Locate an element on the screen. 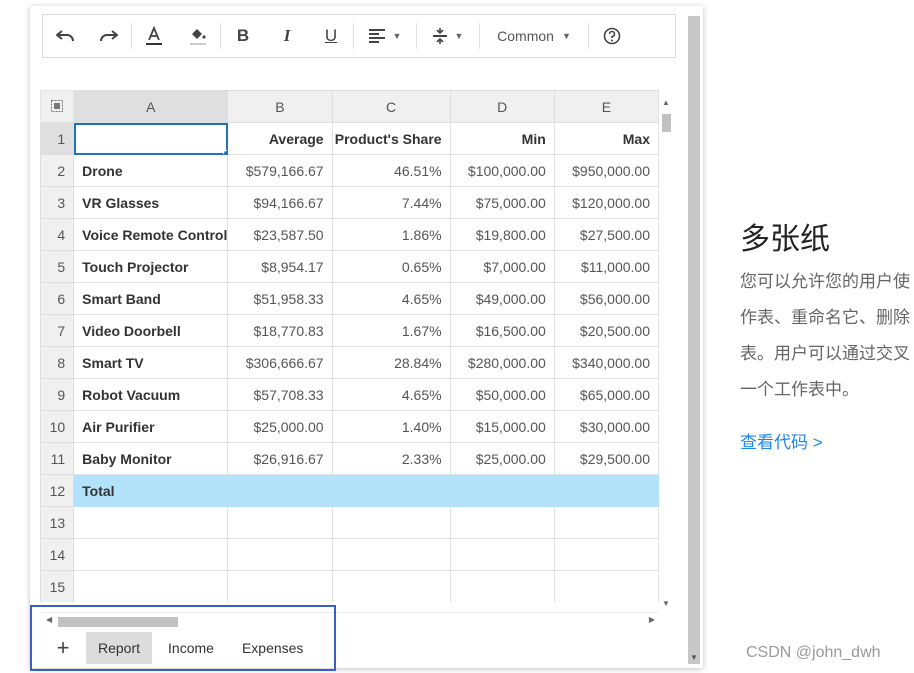  row-header: 10 is located at coordinates (57, 426).